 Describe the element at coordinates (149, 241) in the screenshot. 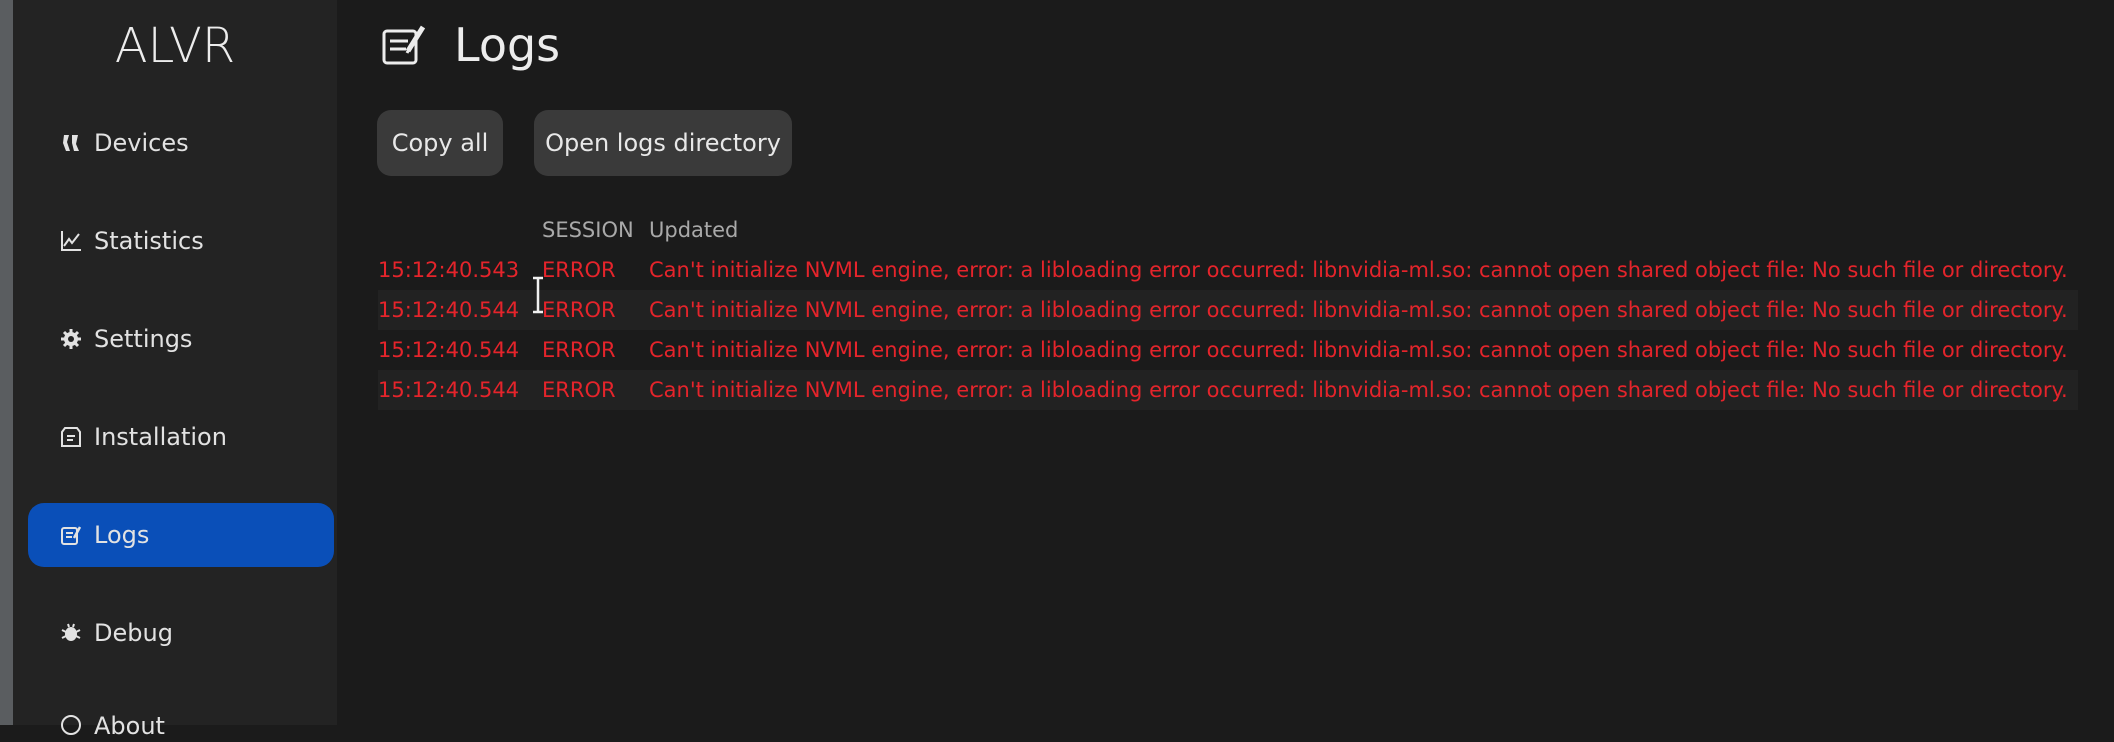

I see `sidebar-item-label: Statistics` at that location.